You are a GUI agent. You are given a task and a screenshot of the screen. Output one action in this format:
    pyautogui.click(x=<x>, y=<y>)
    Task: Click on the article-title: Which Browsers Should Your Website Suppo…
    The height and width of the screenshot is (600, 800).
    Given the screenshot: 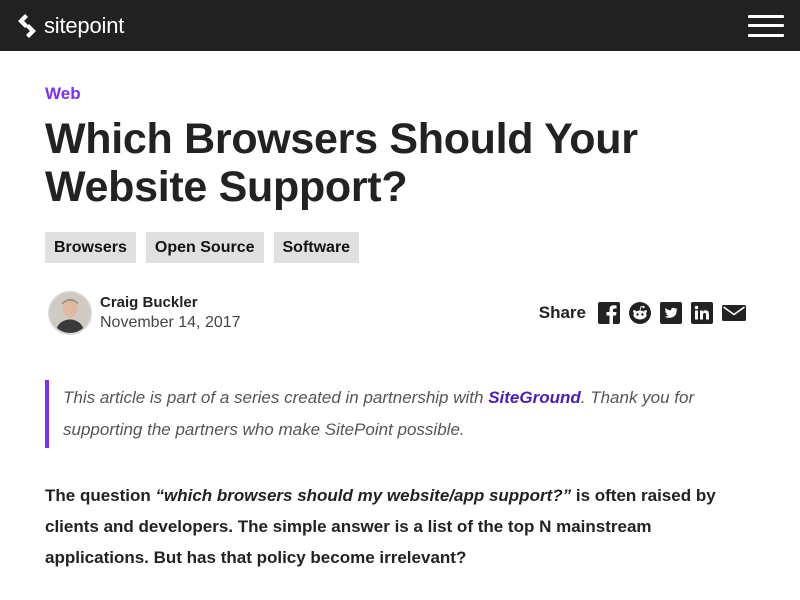 What is the action you would take?
    pyautogui.click(x=400, y=163)
    